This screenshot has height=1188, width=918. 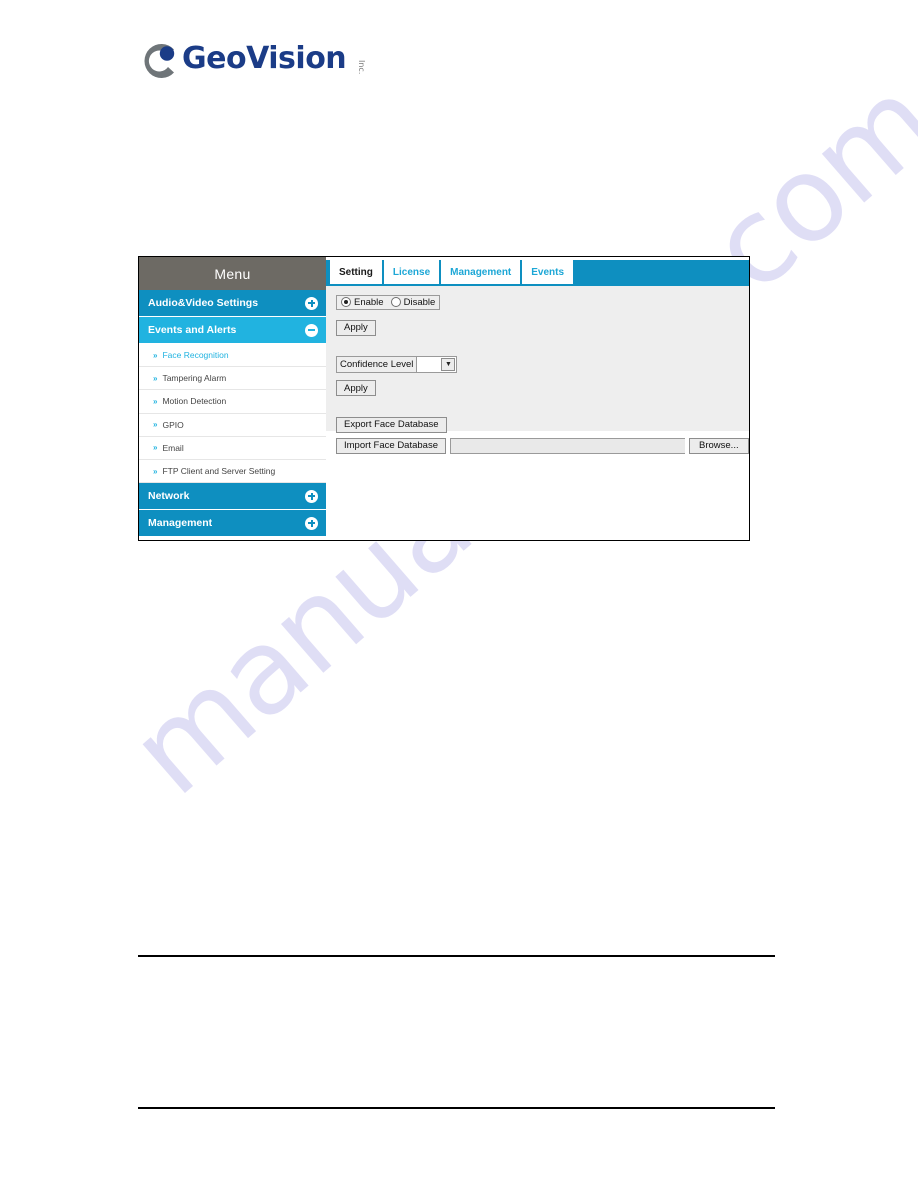 I want to click on sidebar-group-label: Management, so click(x=180, y=523).